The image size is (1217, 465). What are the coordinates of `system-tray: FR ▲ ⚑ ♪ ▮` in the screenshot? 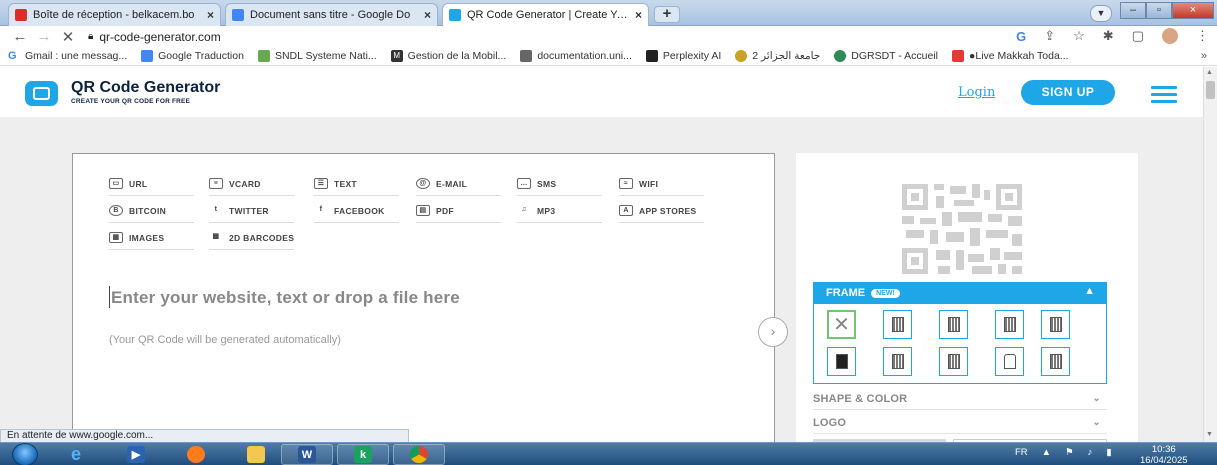 It's located at (1063, 452).